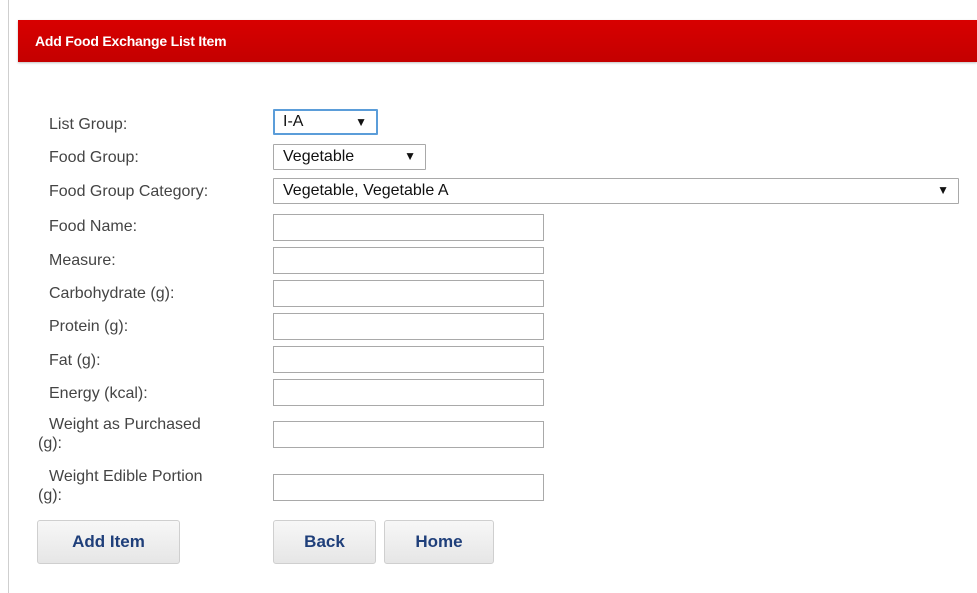 This screenshot has width=977, height=593. What do you see at coordinates (497, 41) in the screenshot?
I see `header-bar: Add Food Exchange List Item` at bounding box center [497, 41].